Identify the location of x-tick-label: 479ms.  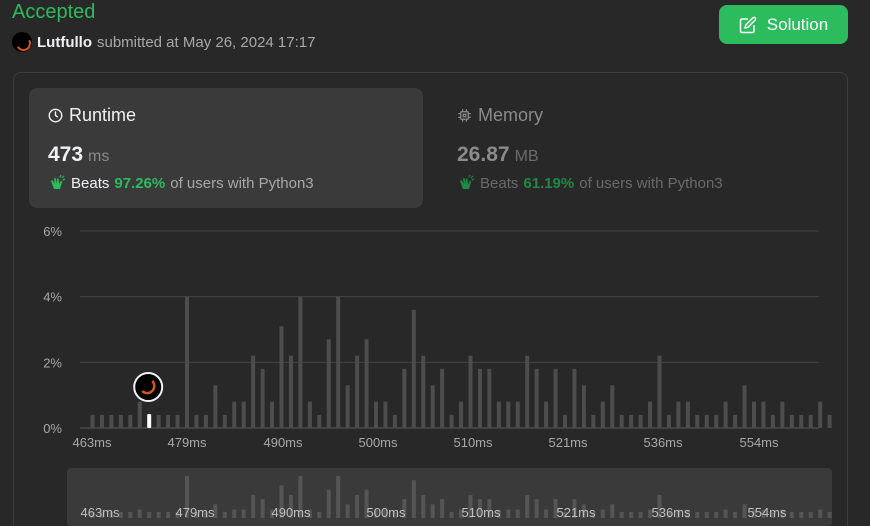
(187, 442).